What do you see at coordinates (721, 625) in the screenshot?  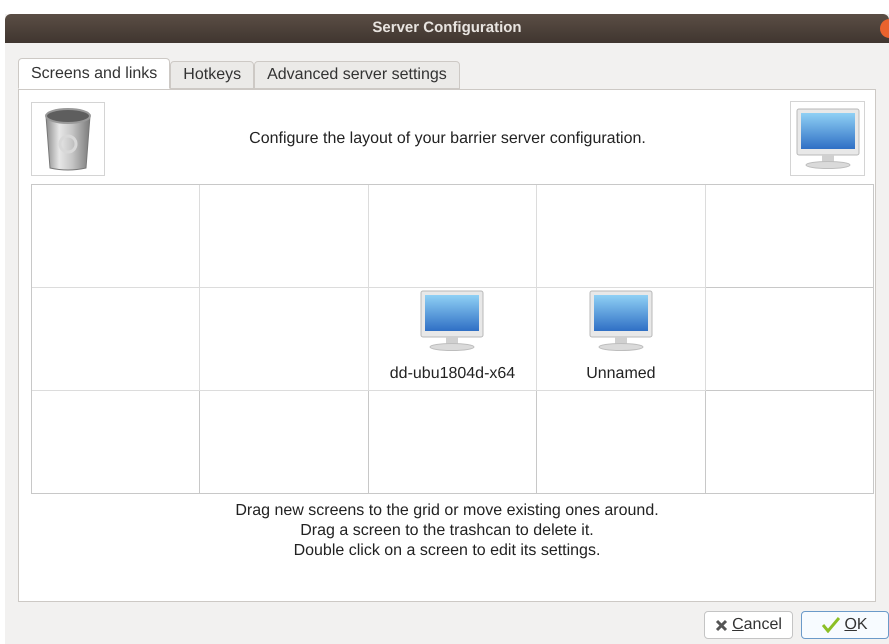 I see `close-icon` at bounding box center [721, 625].